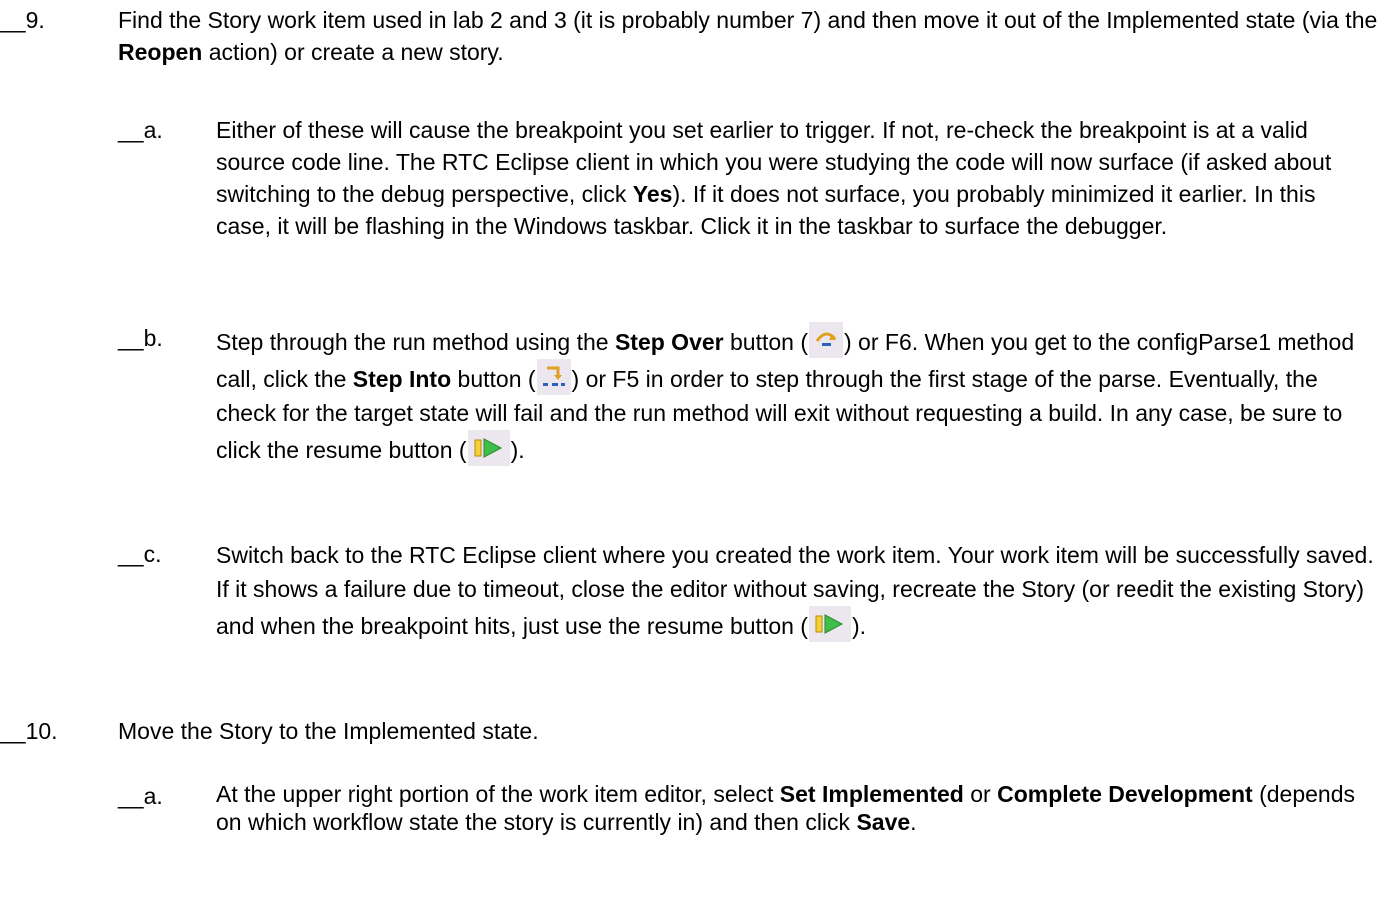 Image resolution: width=1387 pixels, height=901 pixels. What do you see at coordinates (140, 338) in the screenshot?
I see `substep-letter: __b.` at bounding box center [140, 338].